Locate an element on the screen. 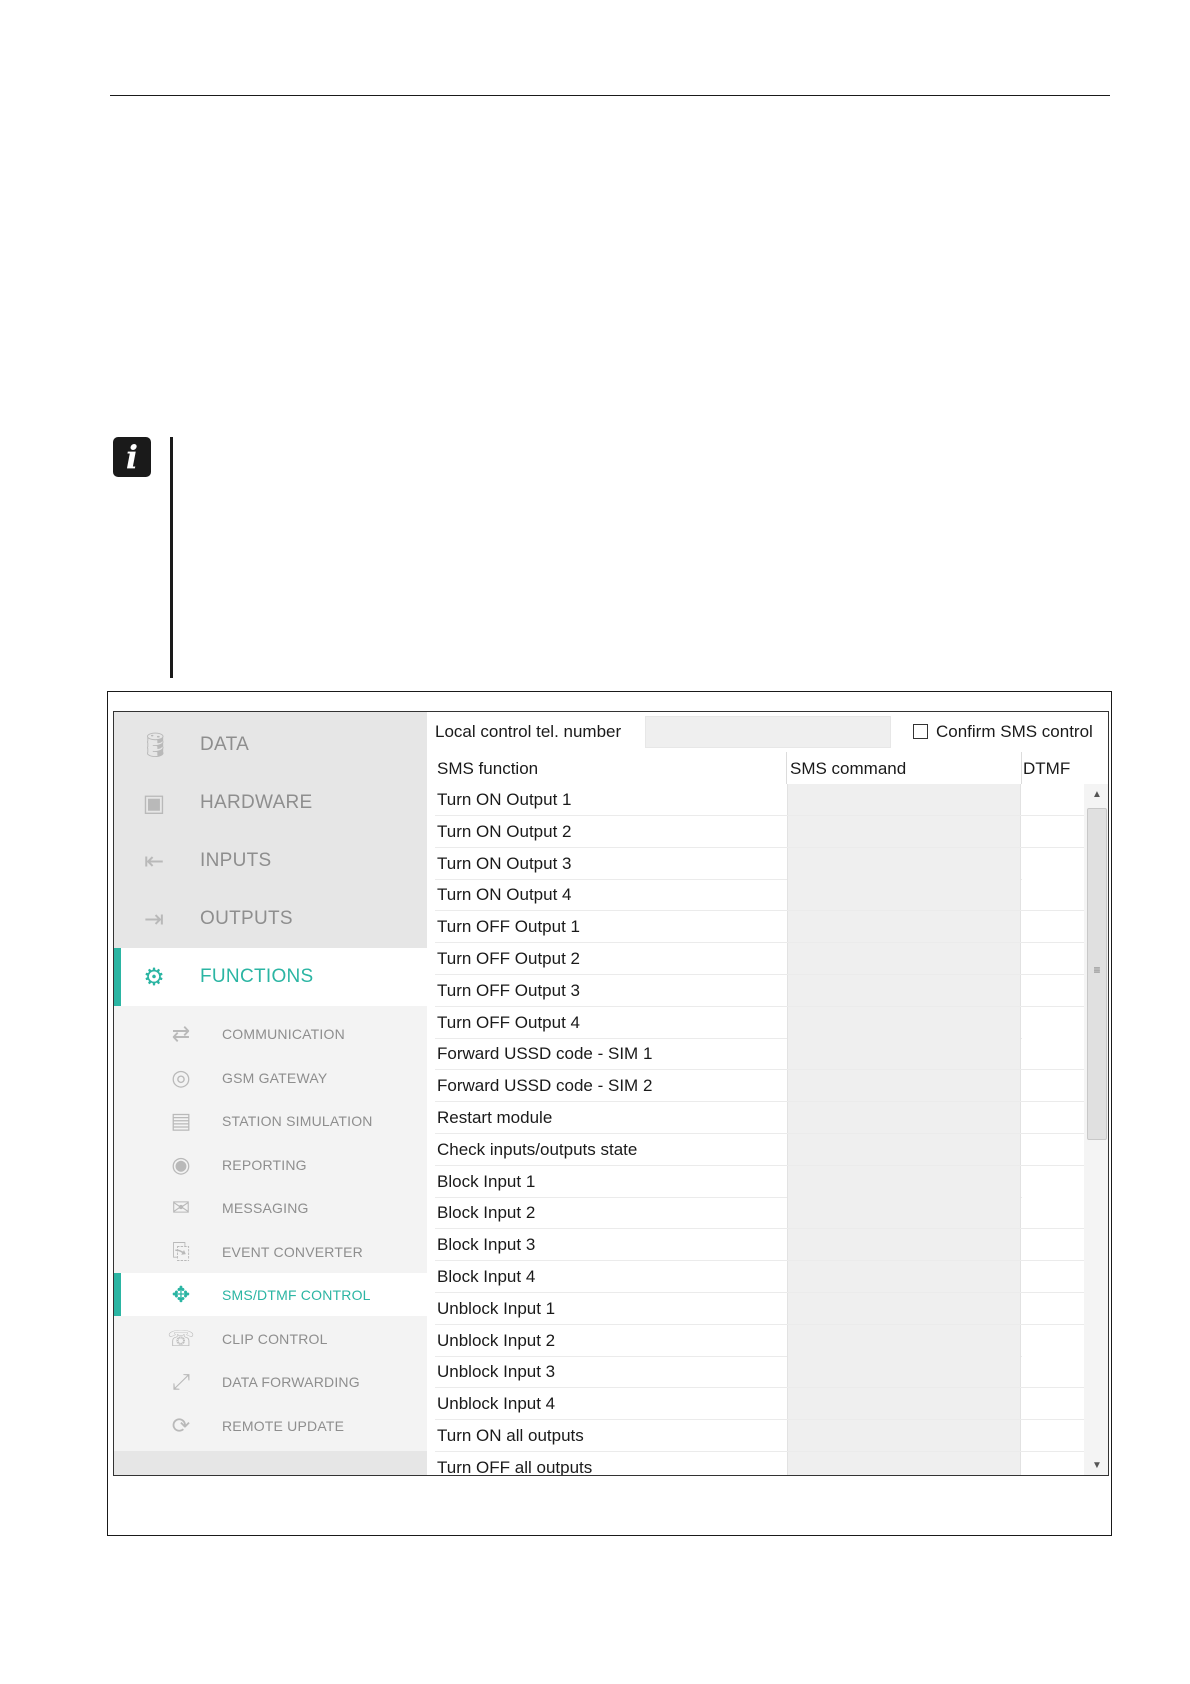  sidebar-subitem-data-forwarding: ⤢ DATA FORWARDING is located at coordinates (270, 1381).